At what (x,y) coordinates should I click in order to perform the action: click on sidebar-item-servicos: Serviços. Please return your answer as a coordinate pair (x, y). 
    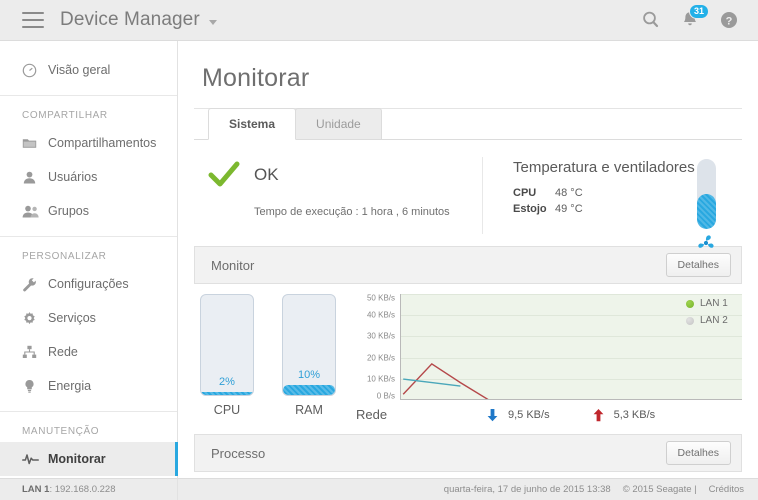
    Looking at the image, I should click on (88, 318).